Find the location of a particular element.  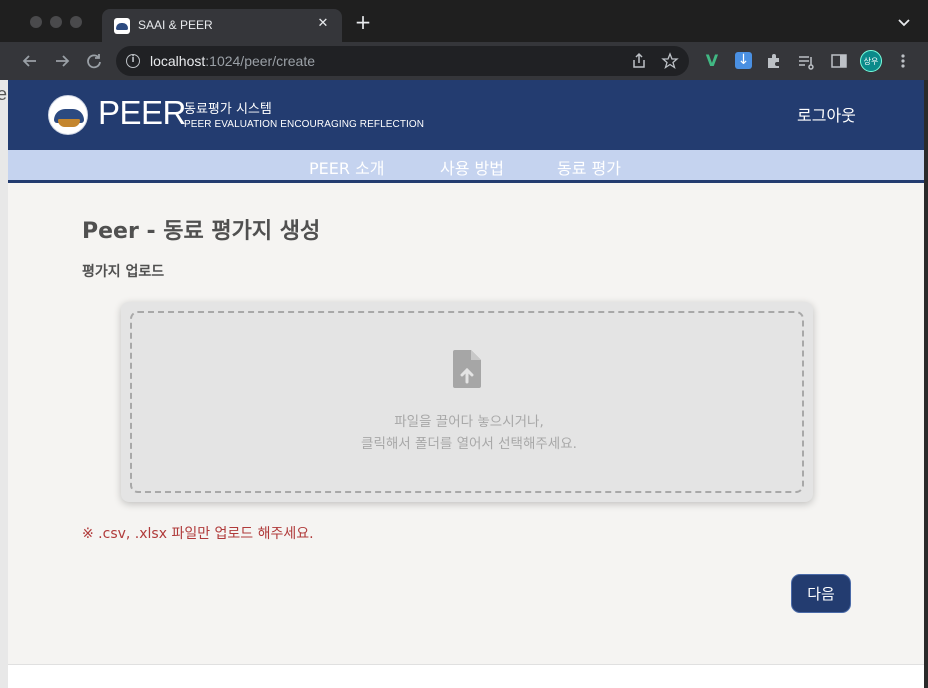

zoom-window-button is located at coordinates (76, 22).